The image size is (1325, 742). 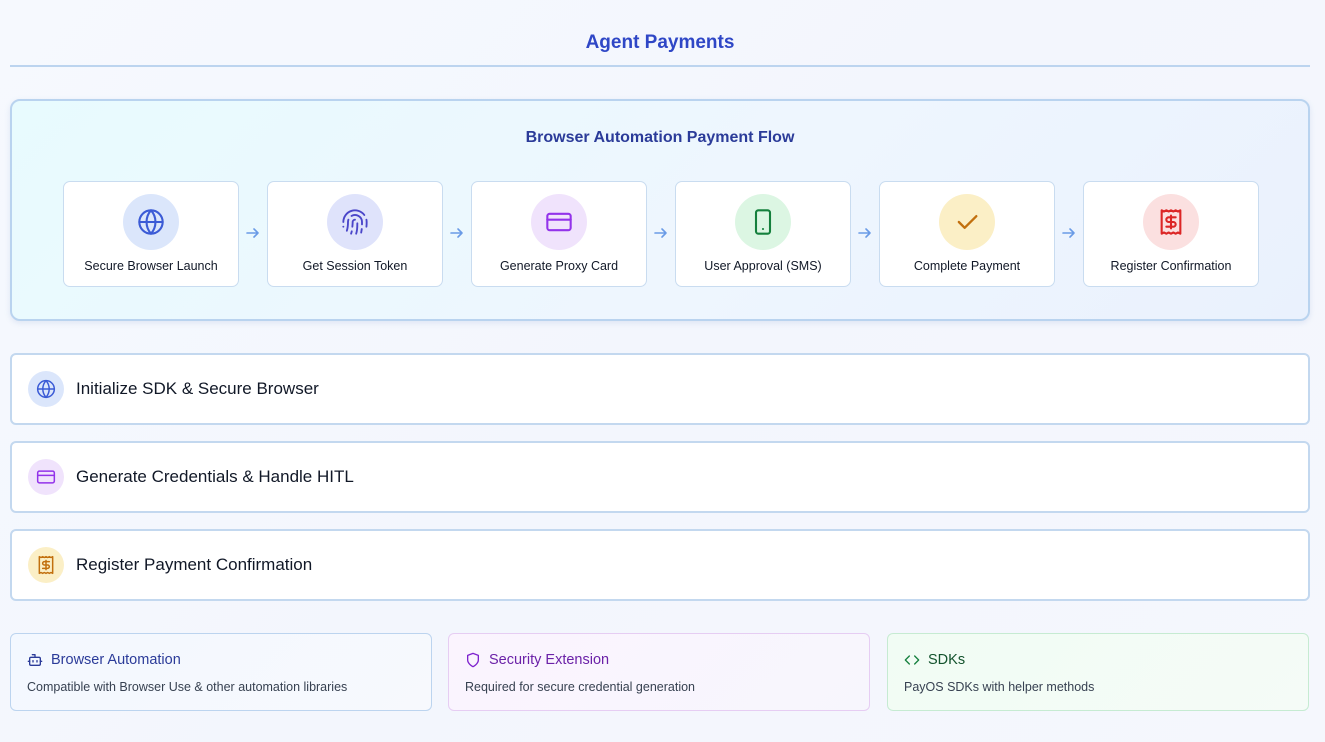 I want to click on flow-step-get-session-token: Get Session Token, so click(x=355, y=234).